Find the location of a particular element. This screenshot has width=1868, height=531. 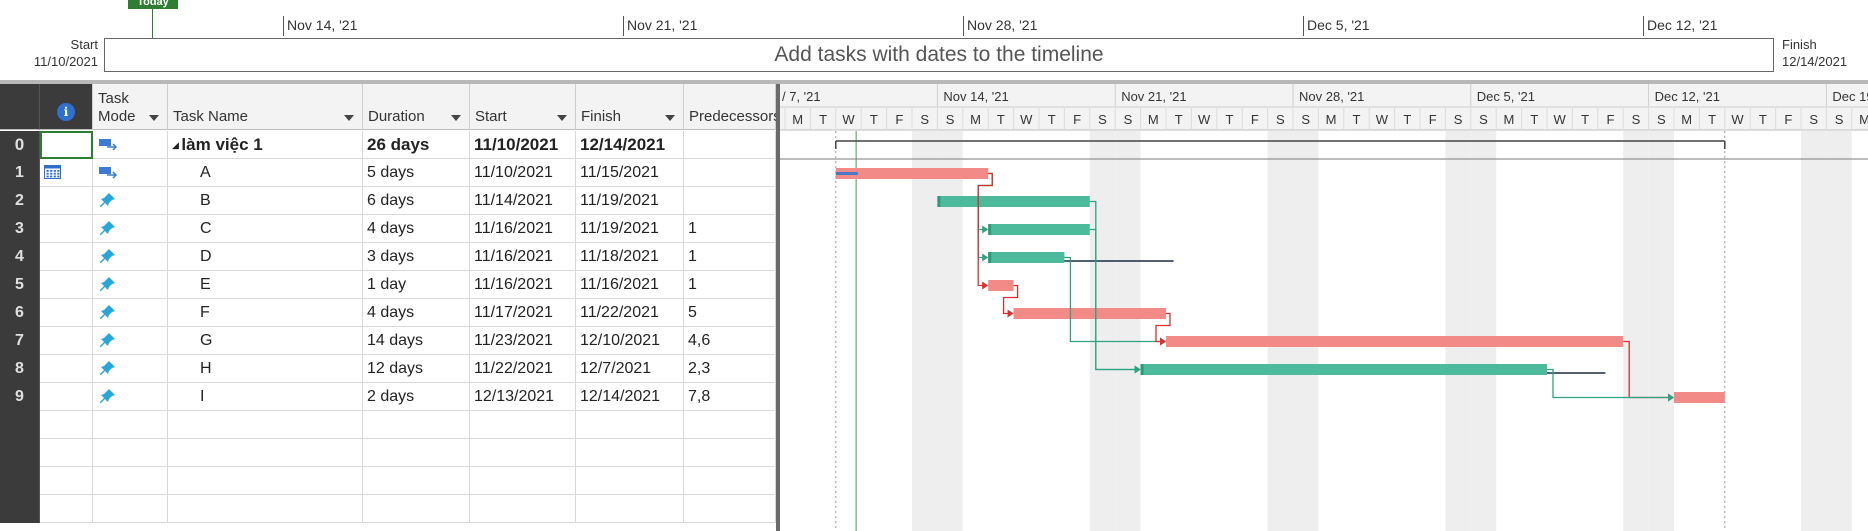

row-number: 5 is located at coordinates (20, 285).